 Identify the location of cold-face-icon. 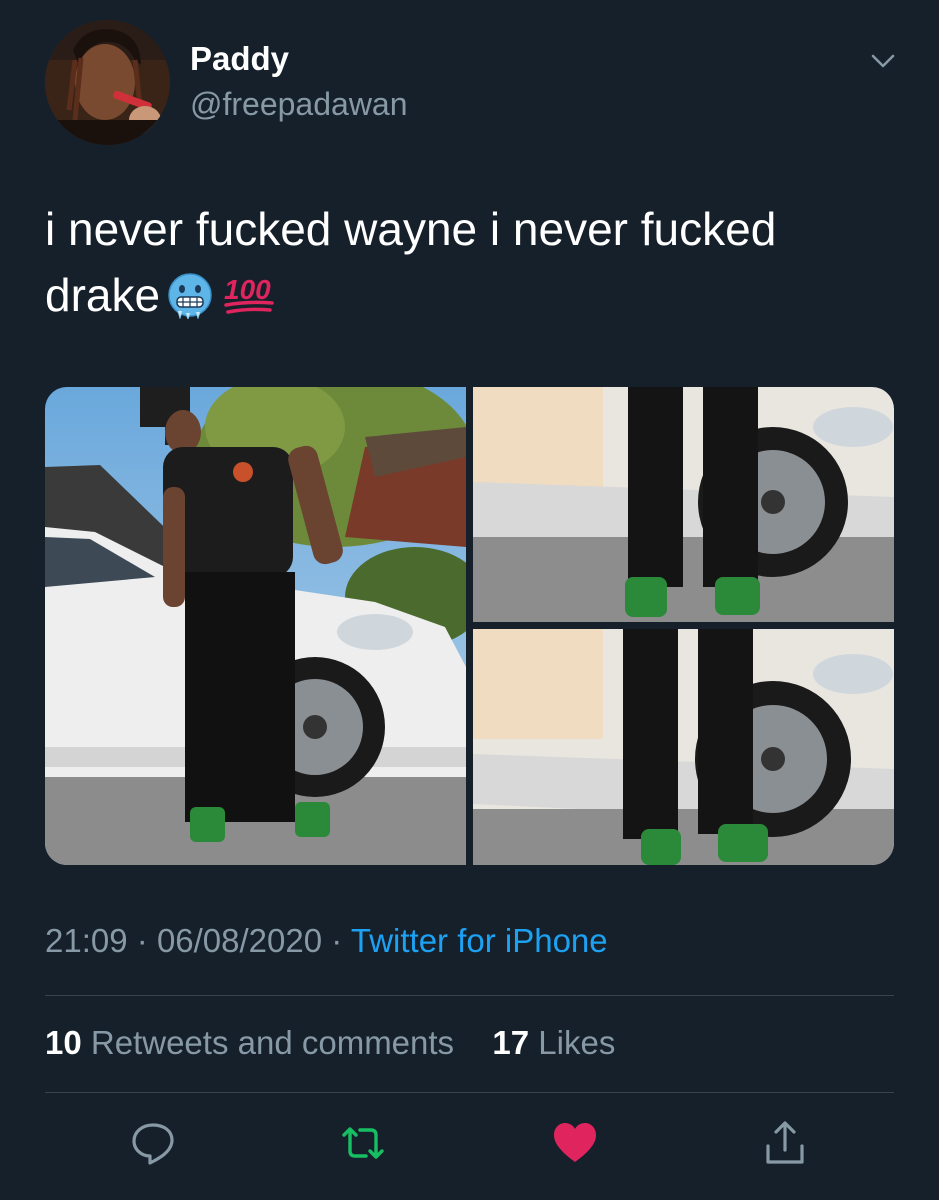
(190, 295).